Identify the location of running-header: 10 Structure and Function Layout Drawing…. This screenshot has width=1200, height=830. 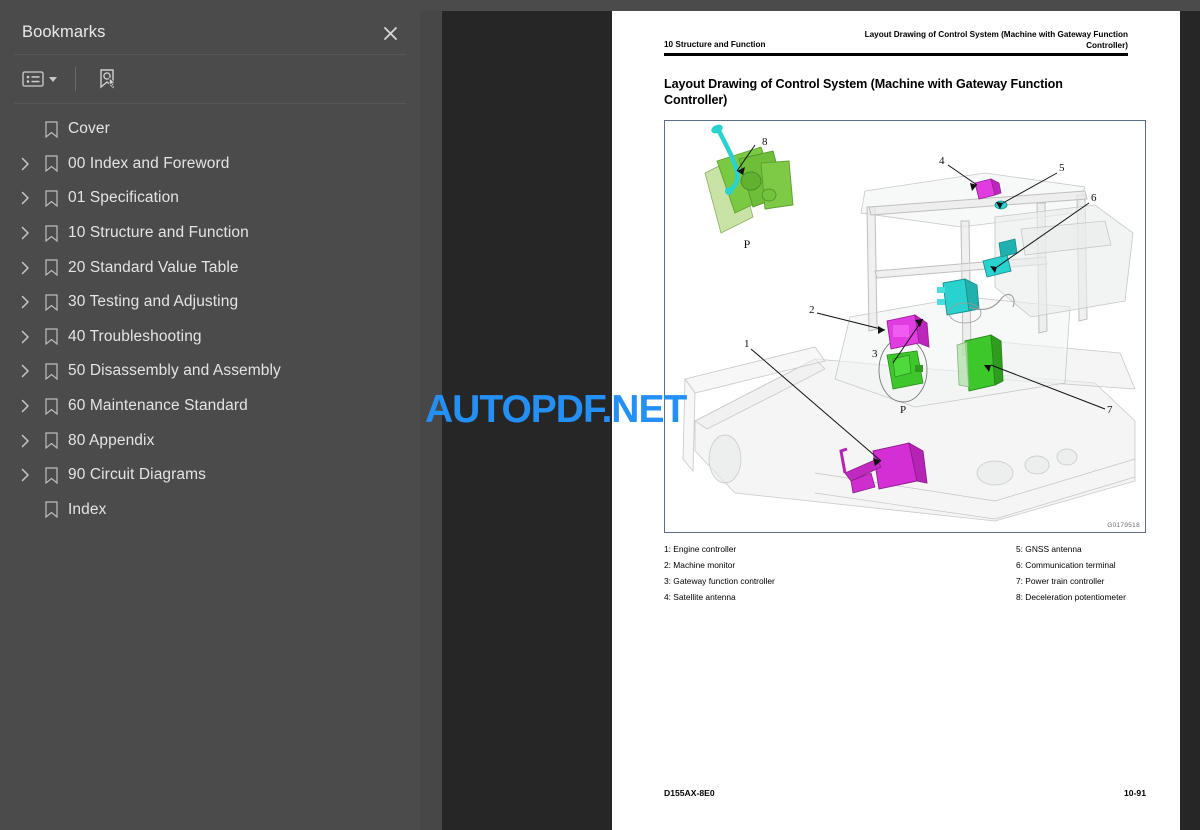
(896, 40).